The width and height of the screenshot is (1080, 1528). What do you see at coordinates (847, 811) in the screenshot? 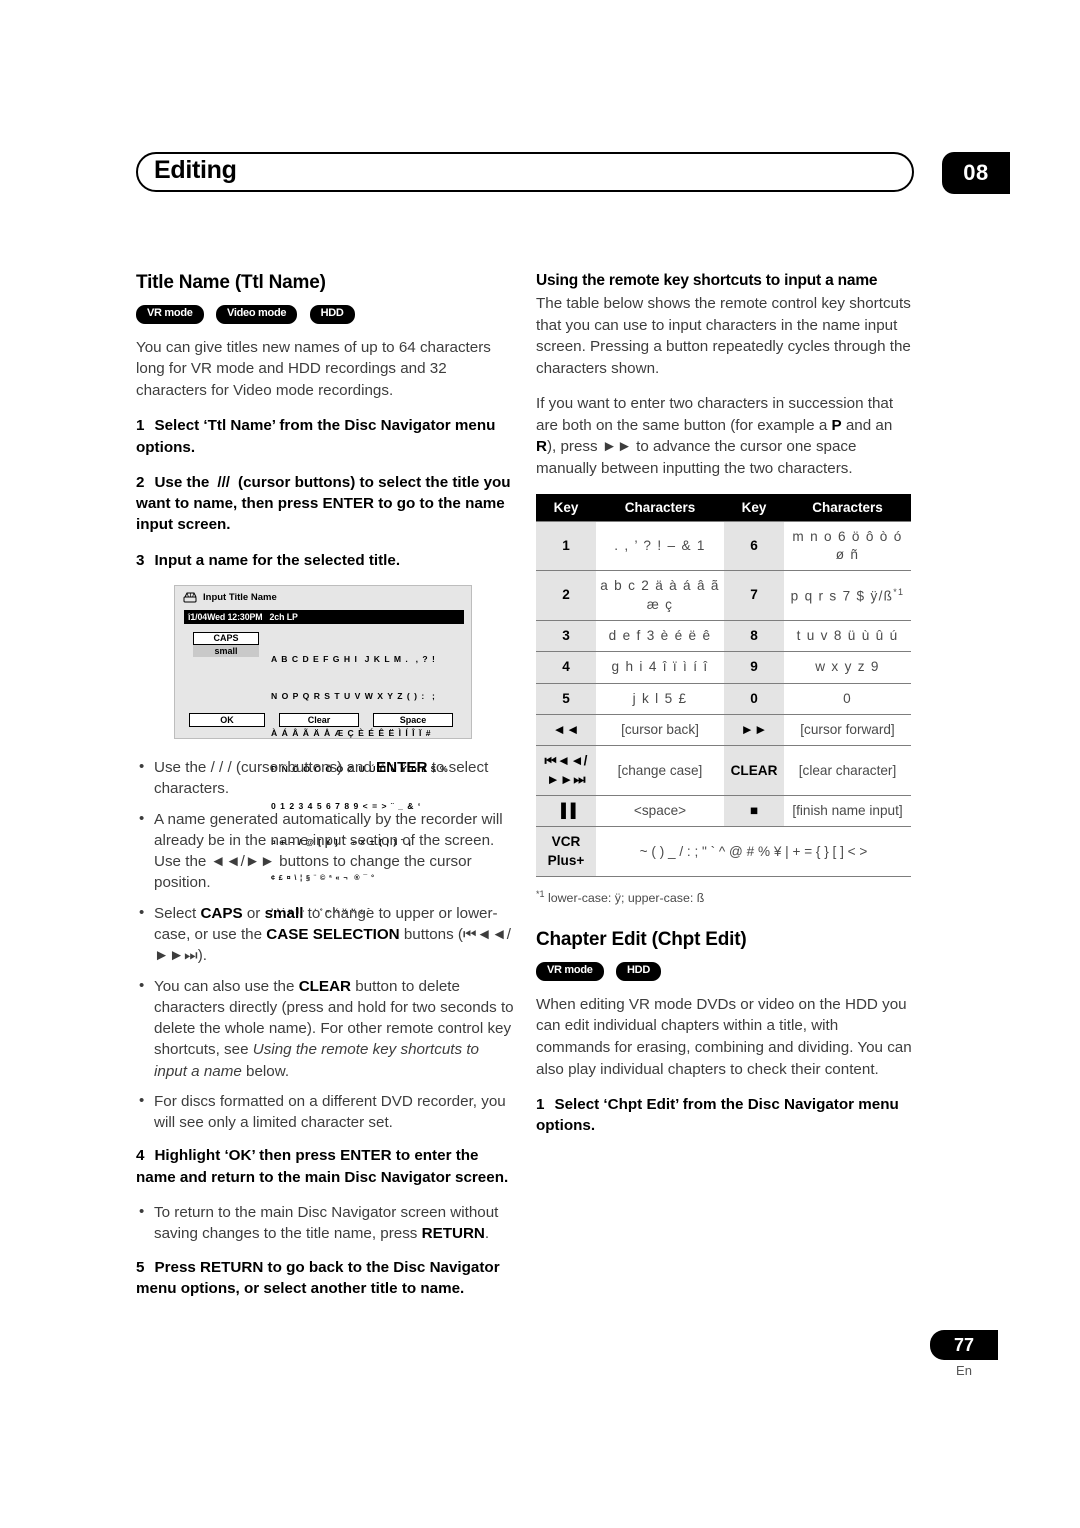
I see `row-8-chars-right: [finish name input]` at bounding box center [847, 811].